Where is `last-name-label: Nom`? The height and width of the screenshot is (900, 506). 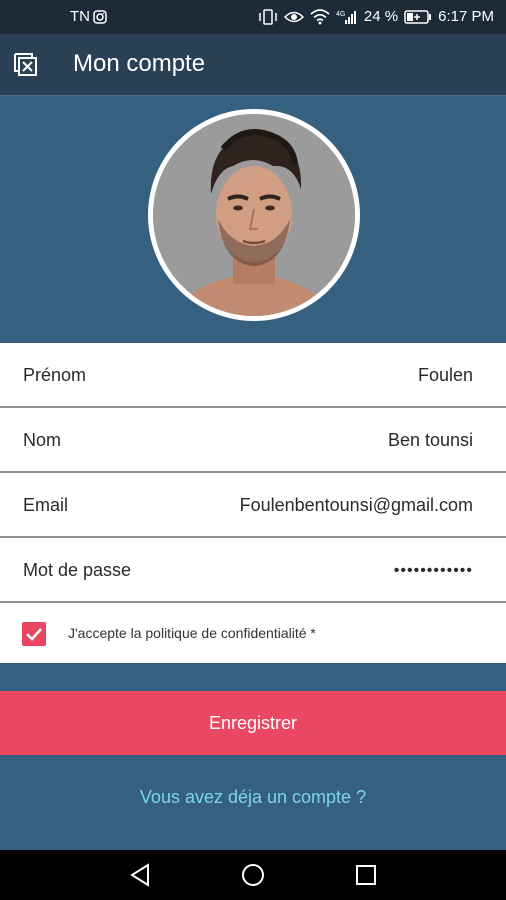
last-name-label: Nom is located at coordinates (42, 440).